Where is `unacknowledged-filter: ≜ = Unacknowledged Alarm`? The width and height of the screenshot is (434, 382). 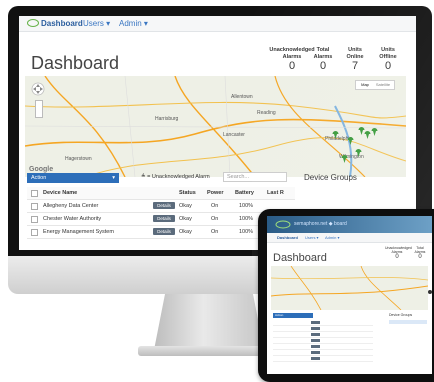
unacknowledged-filter: ≜ = Unacknowledged Alarm is located at coordinates (175, 177).